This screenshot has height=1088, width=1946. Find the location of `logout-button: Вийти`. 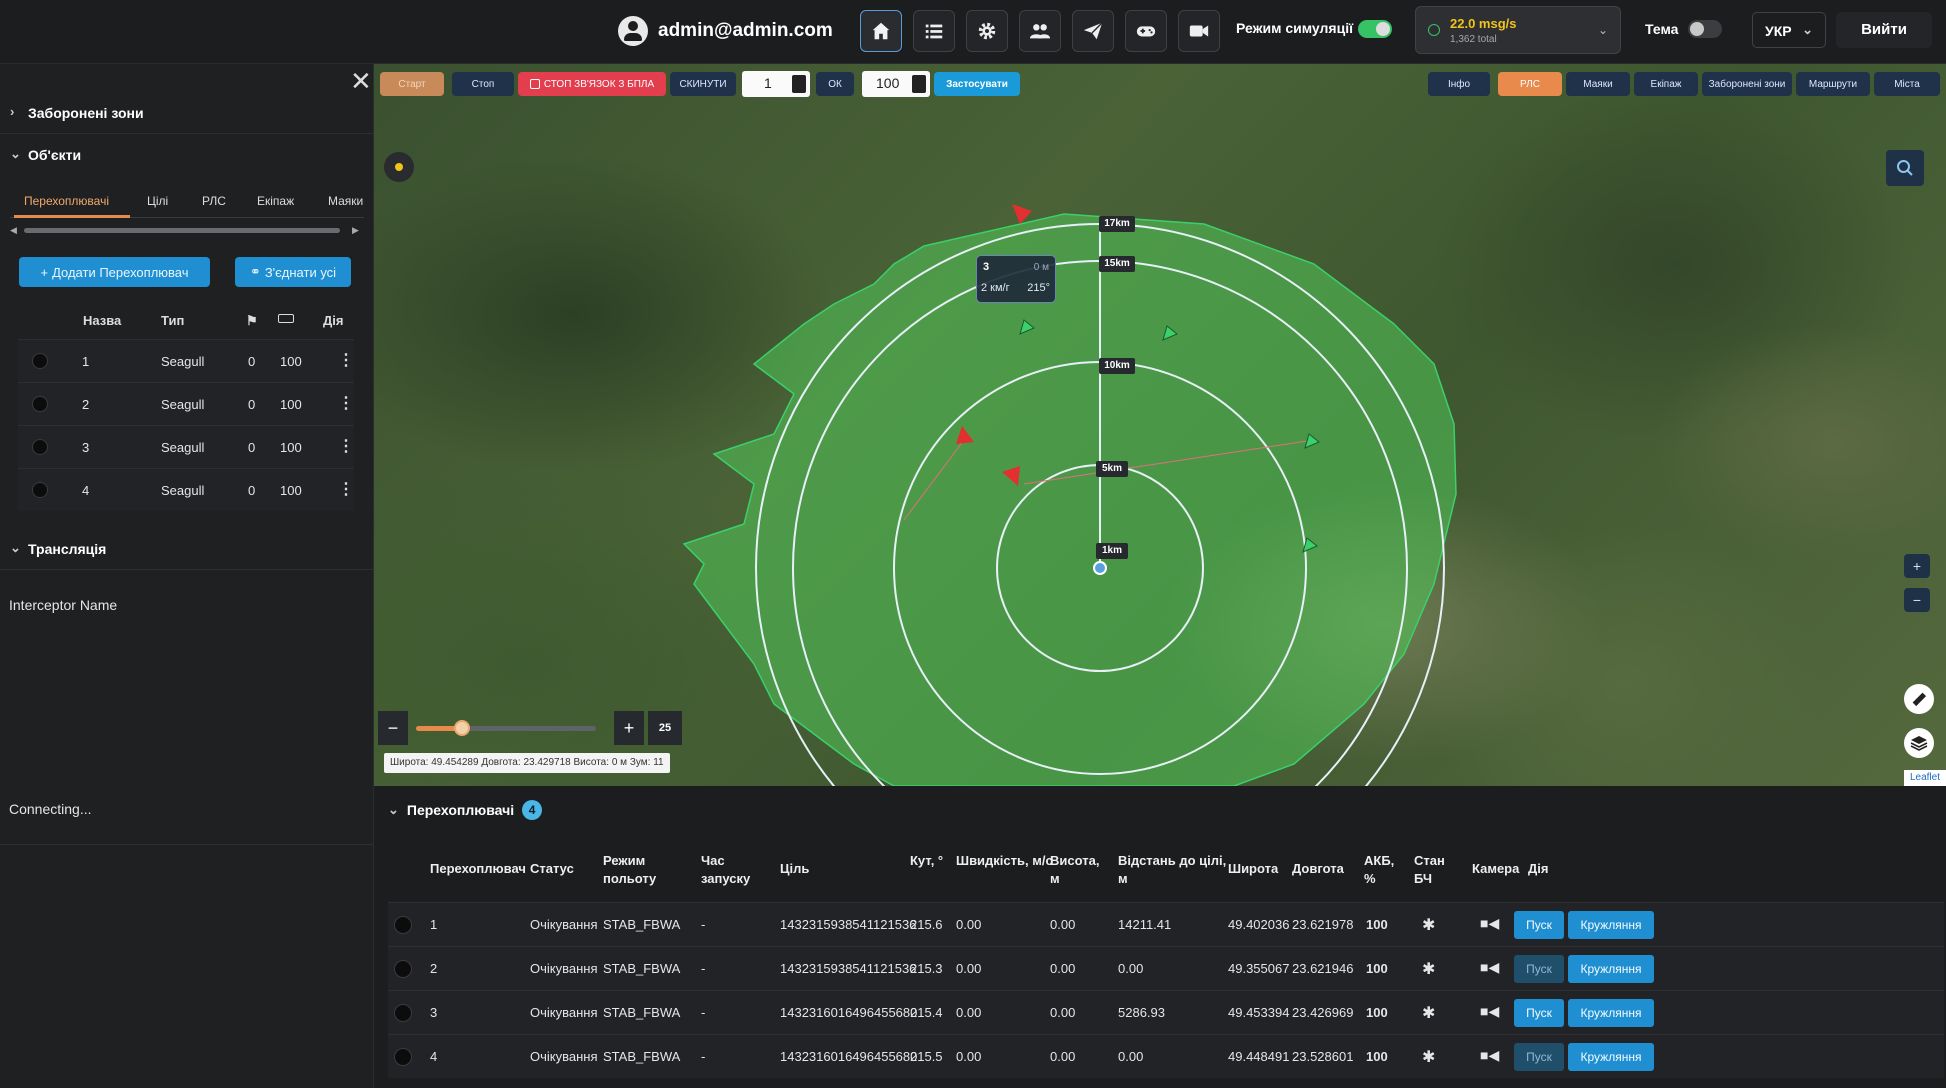

logout-button: Вийти is located at coordinates (1884, 30).